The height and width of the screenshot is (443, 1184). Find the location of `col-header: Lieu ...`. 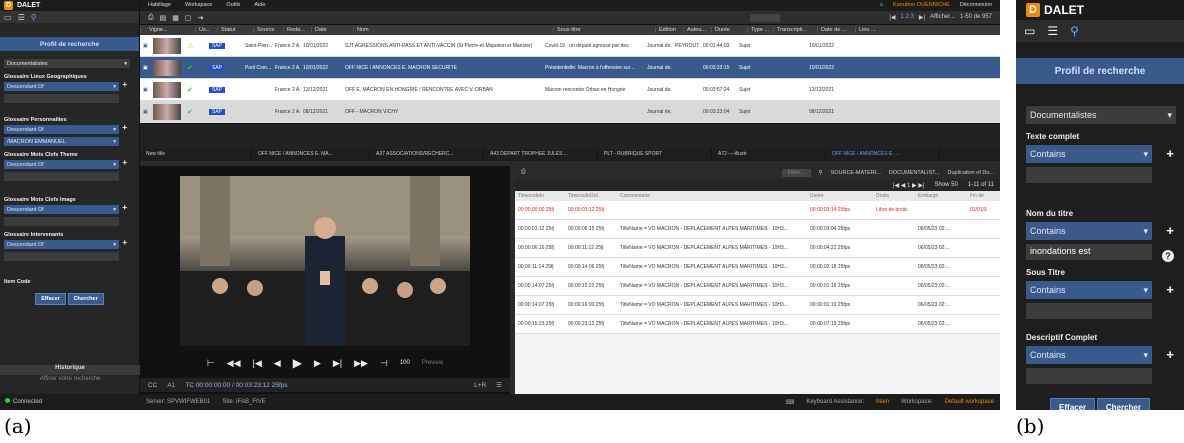

col-header: Lieu ... is located at coordinates (870, 30).